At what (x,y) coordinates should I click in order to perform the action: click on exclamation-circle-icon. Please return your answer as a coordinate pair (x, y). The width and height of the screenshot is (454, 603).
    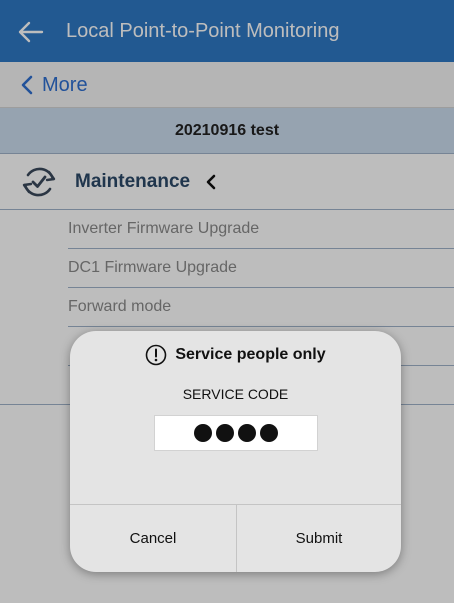
    Looking at the image, I should click on (156, 355).